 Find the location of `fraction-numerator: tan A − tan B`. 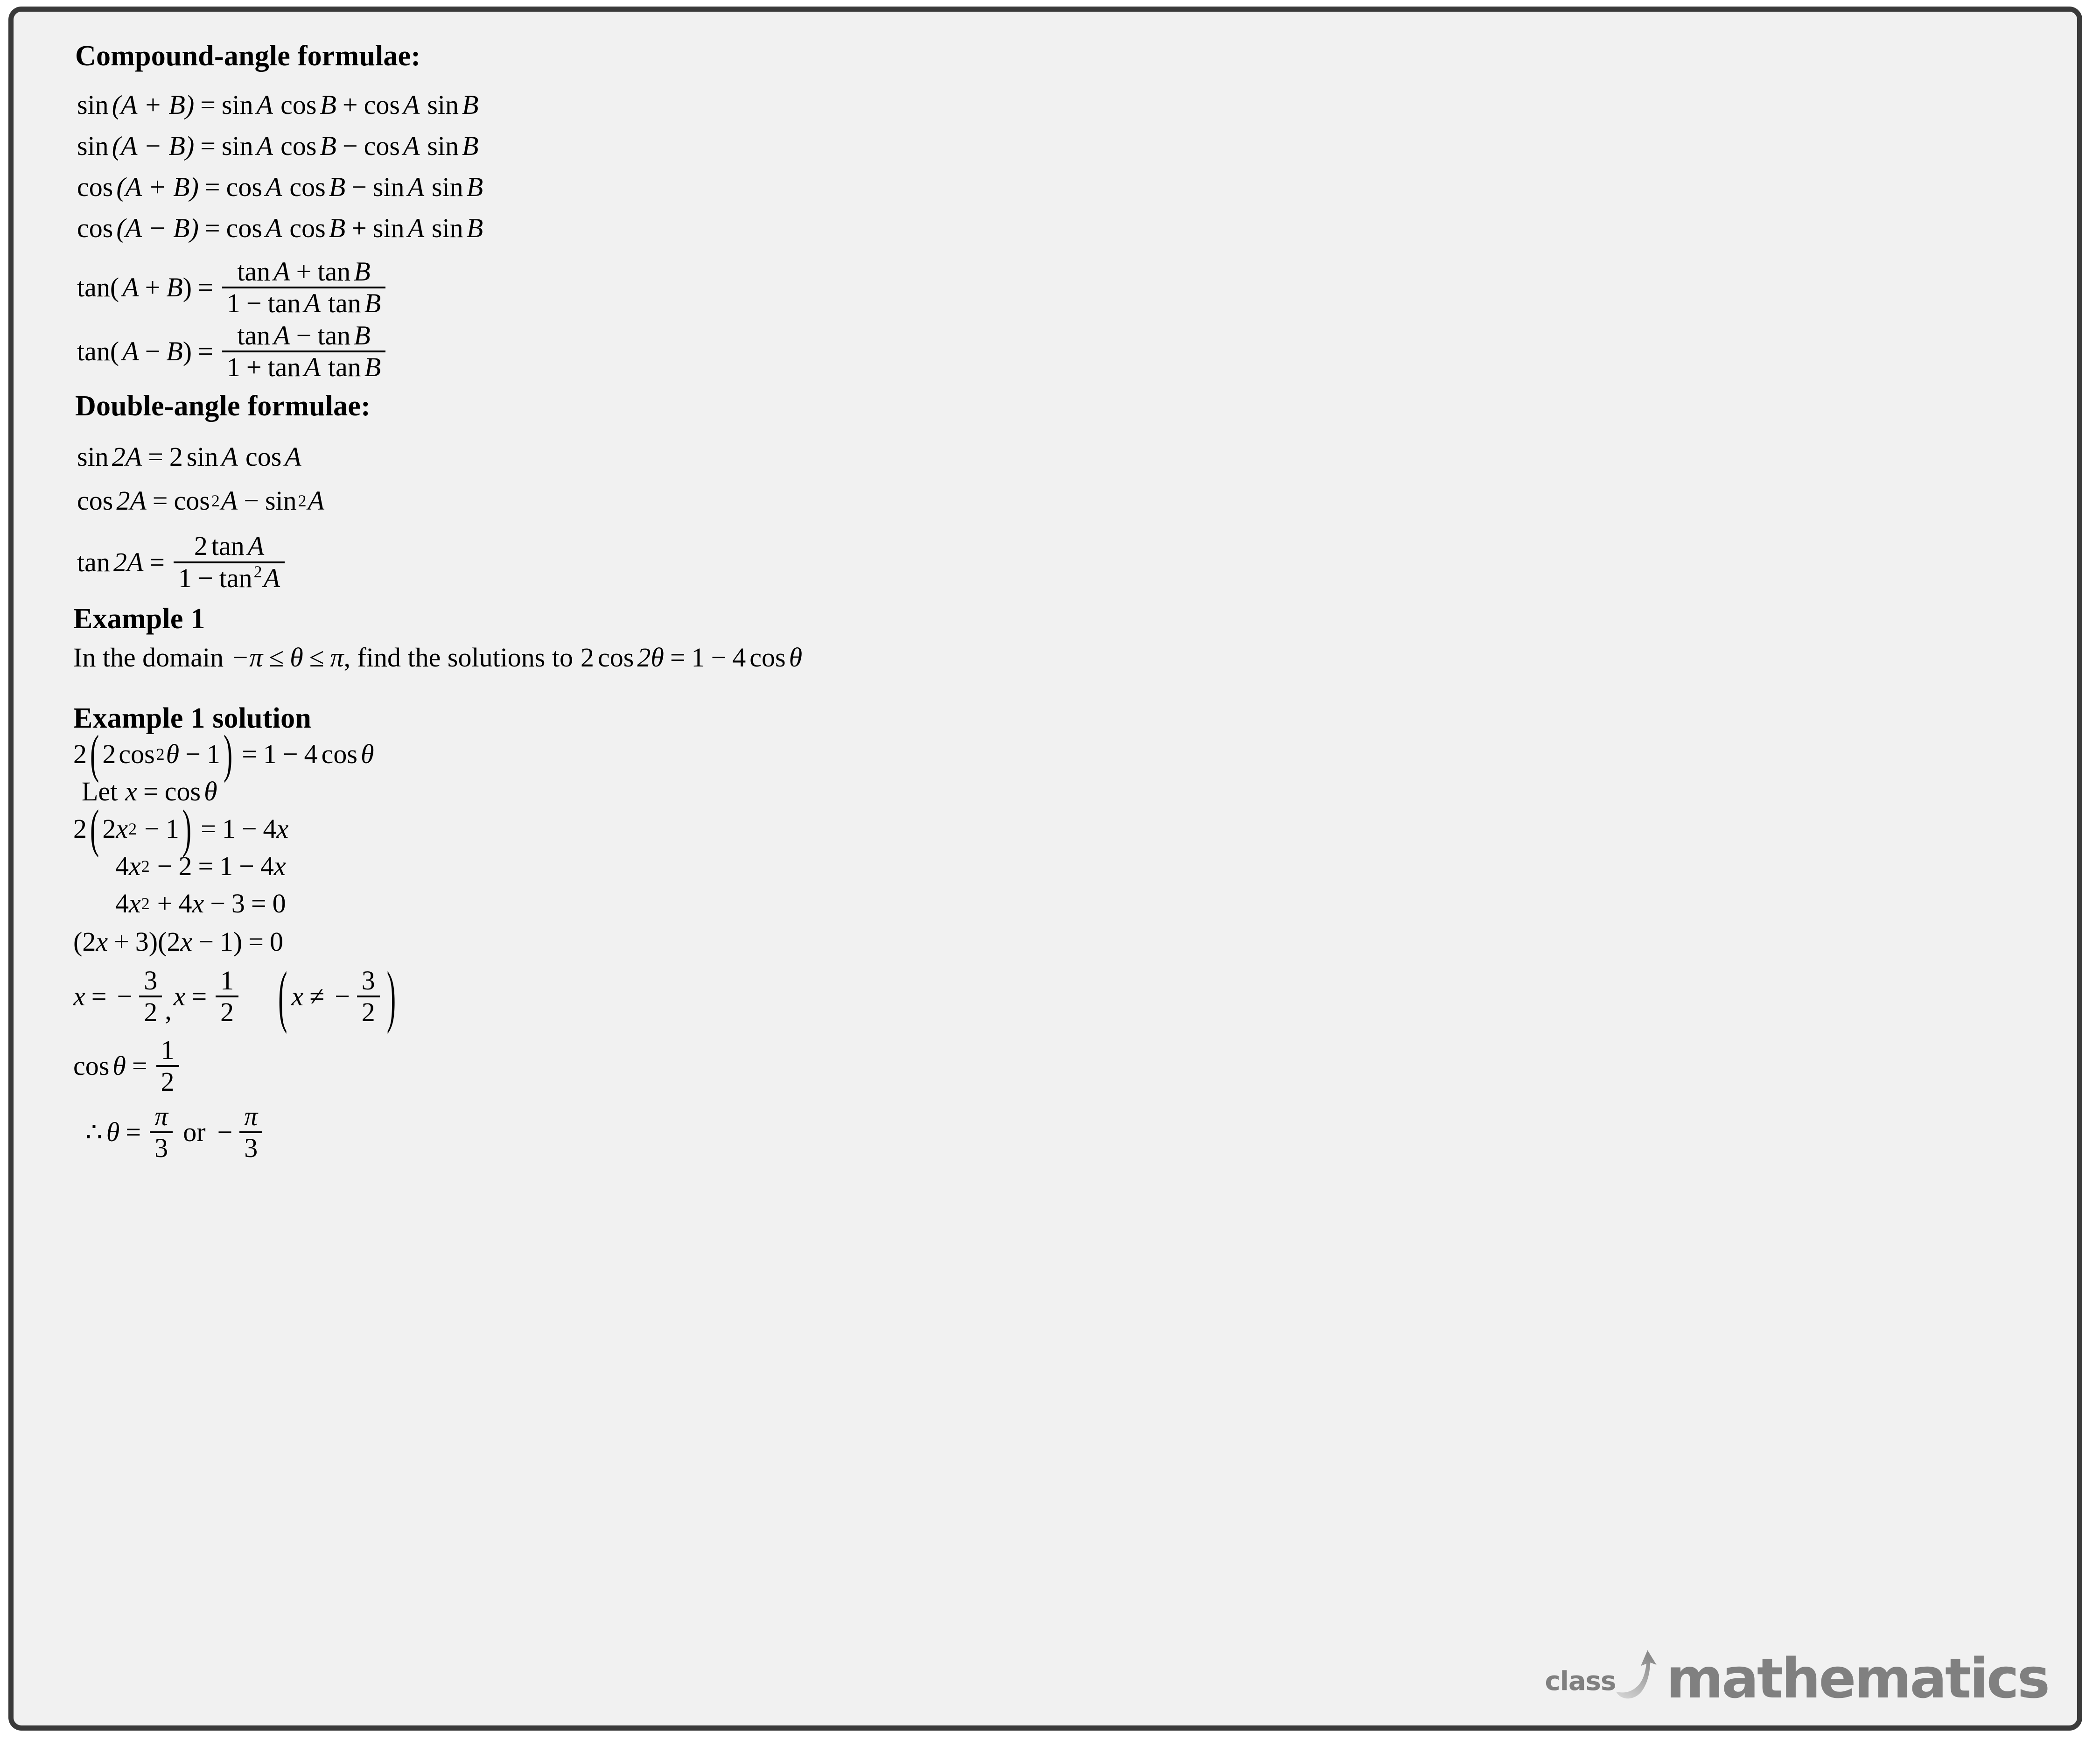

fraction-numerator: tan A − tan B is located at coordinates (304, 335).